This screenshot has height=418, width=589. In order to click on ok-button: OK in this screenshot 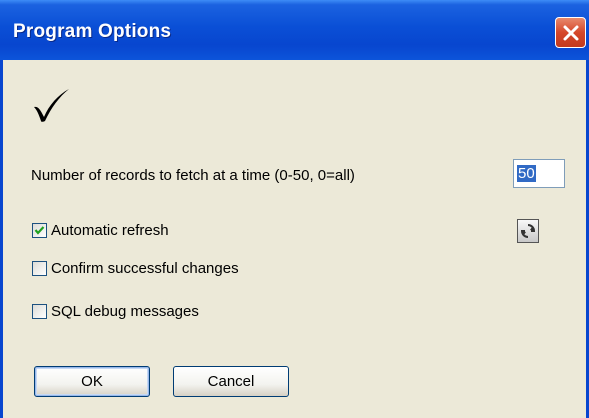, I will do `click(92, 381)`.